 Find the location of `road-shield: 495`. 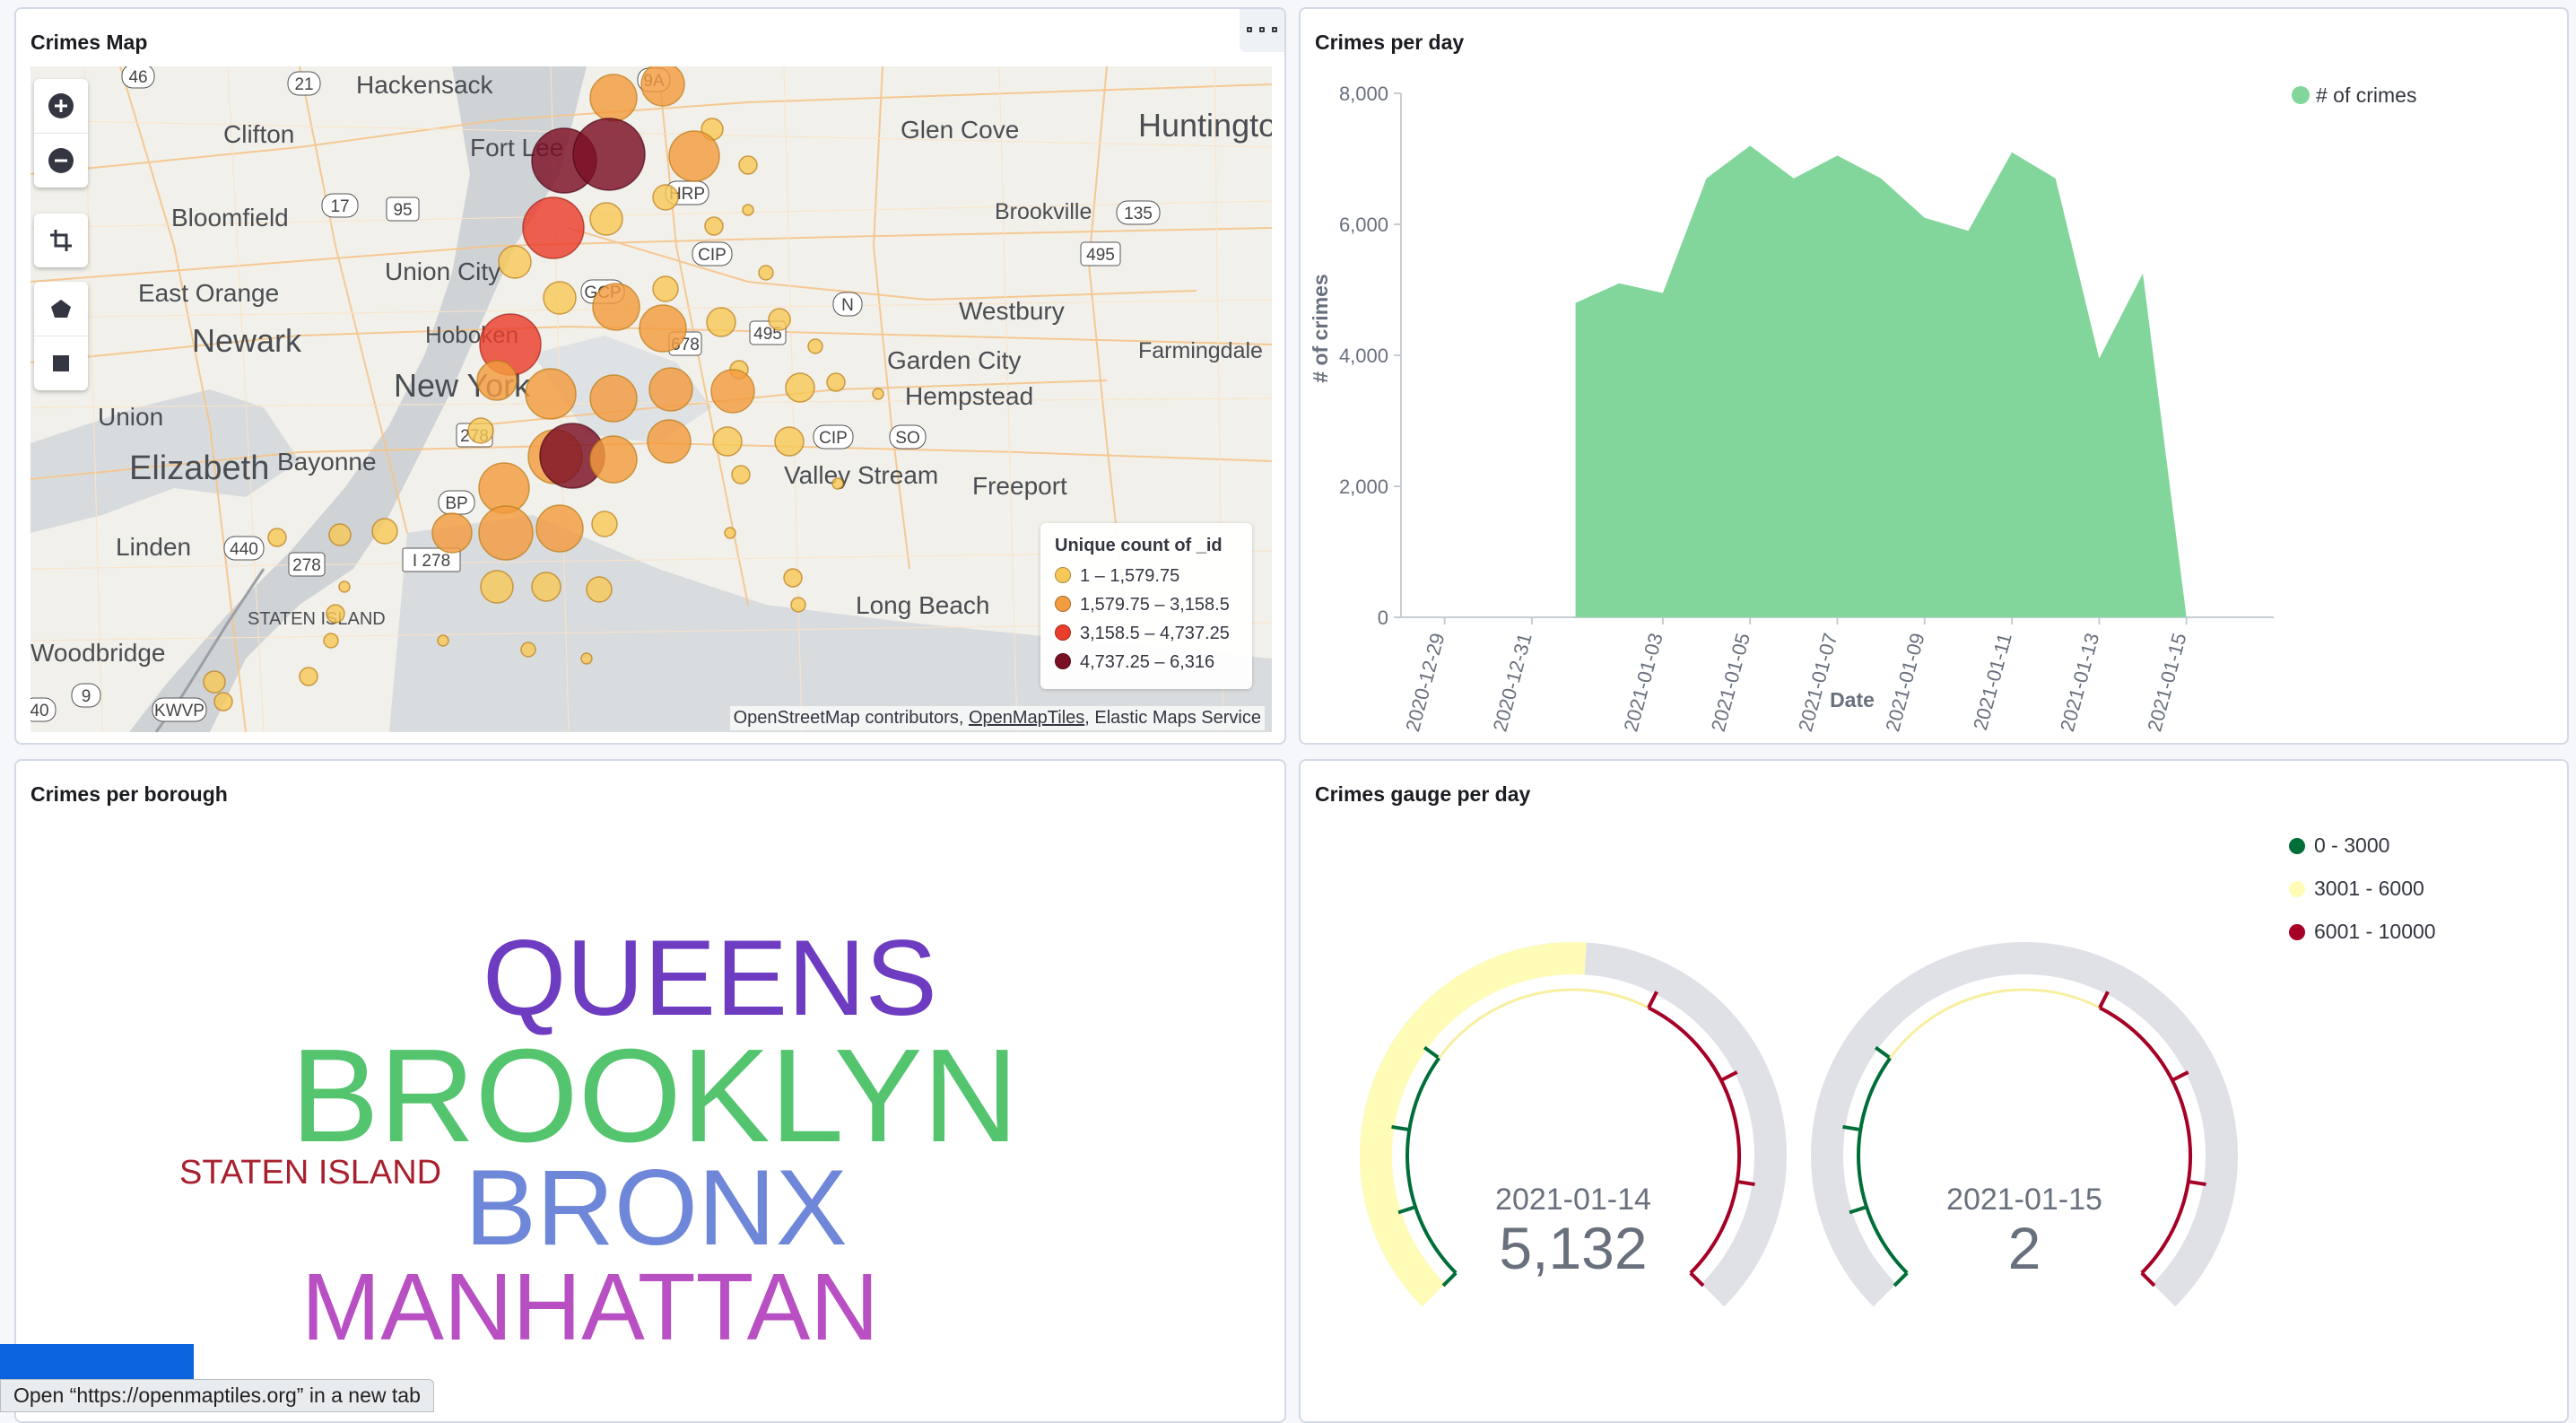

road-shield: 495 is located at coordinates (1100, 255).